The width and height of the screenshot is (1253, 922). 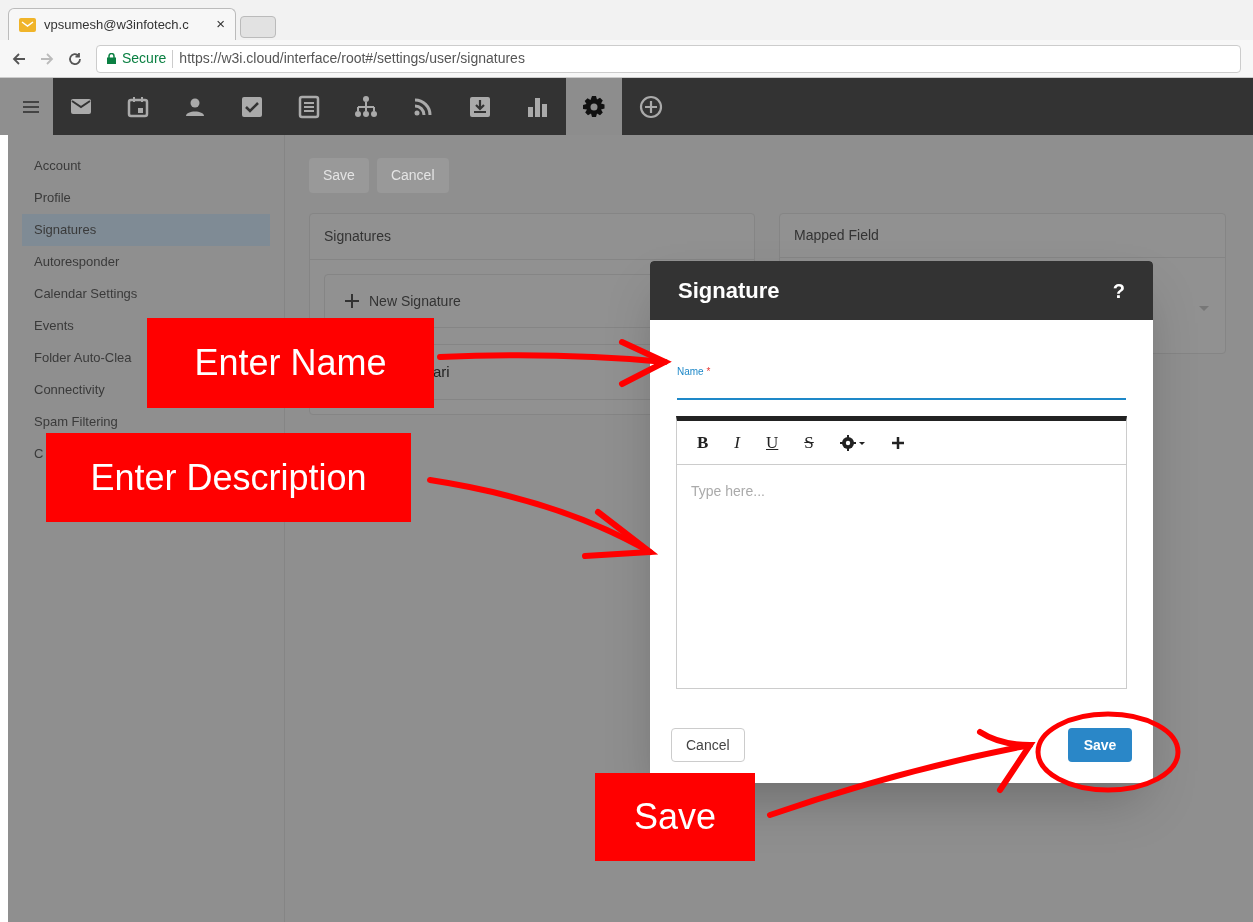 What do you see at coordinates (54, 326) in the screenshot?
I see `sidebar-item: Events` at bounding box center [54, 326].